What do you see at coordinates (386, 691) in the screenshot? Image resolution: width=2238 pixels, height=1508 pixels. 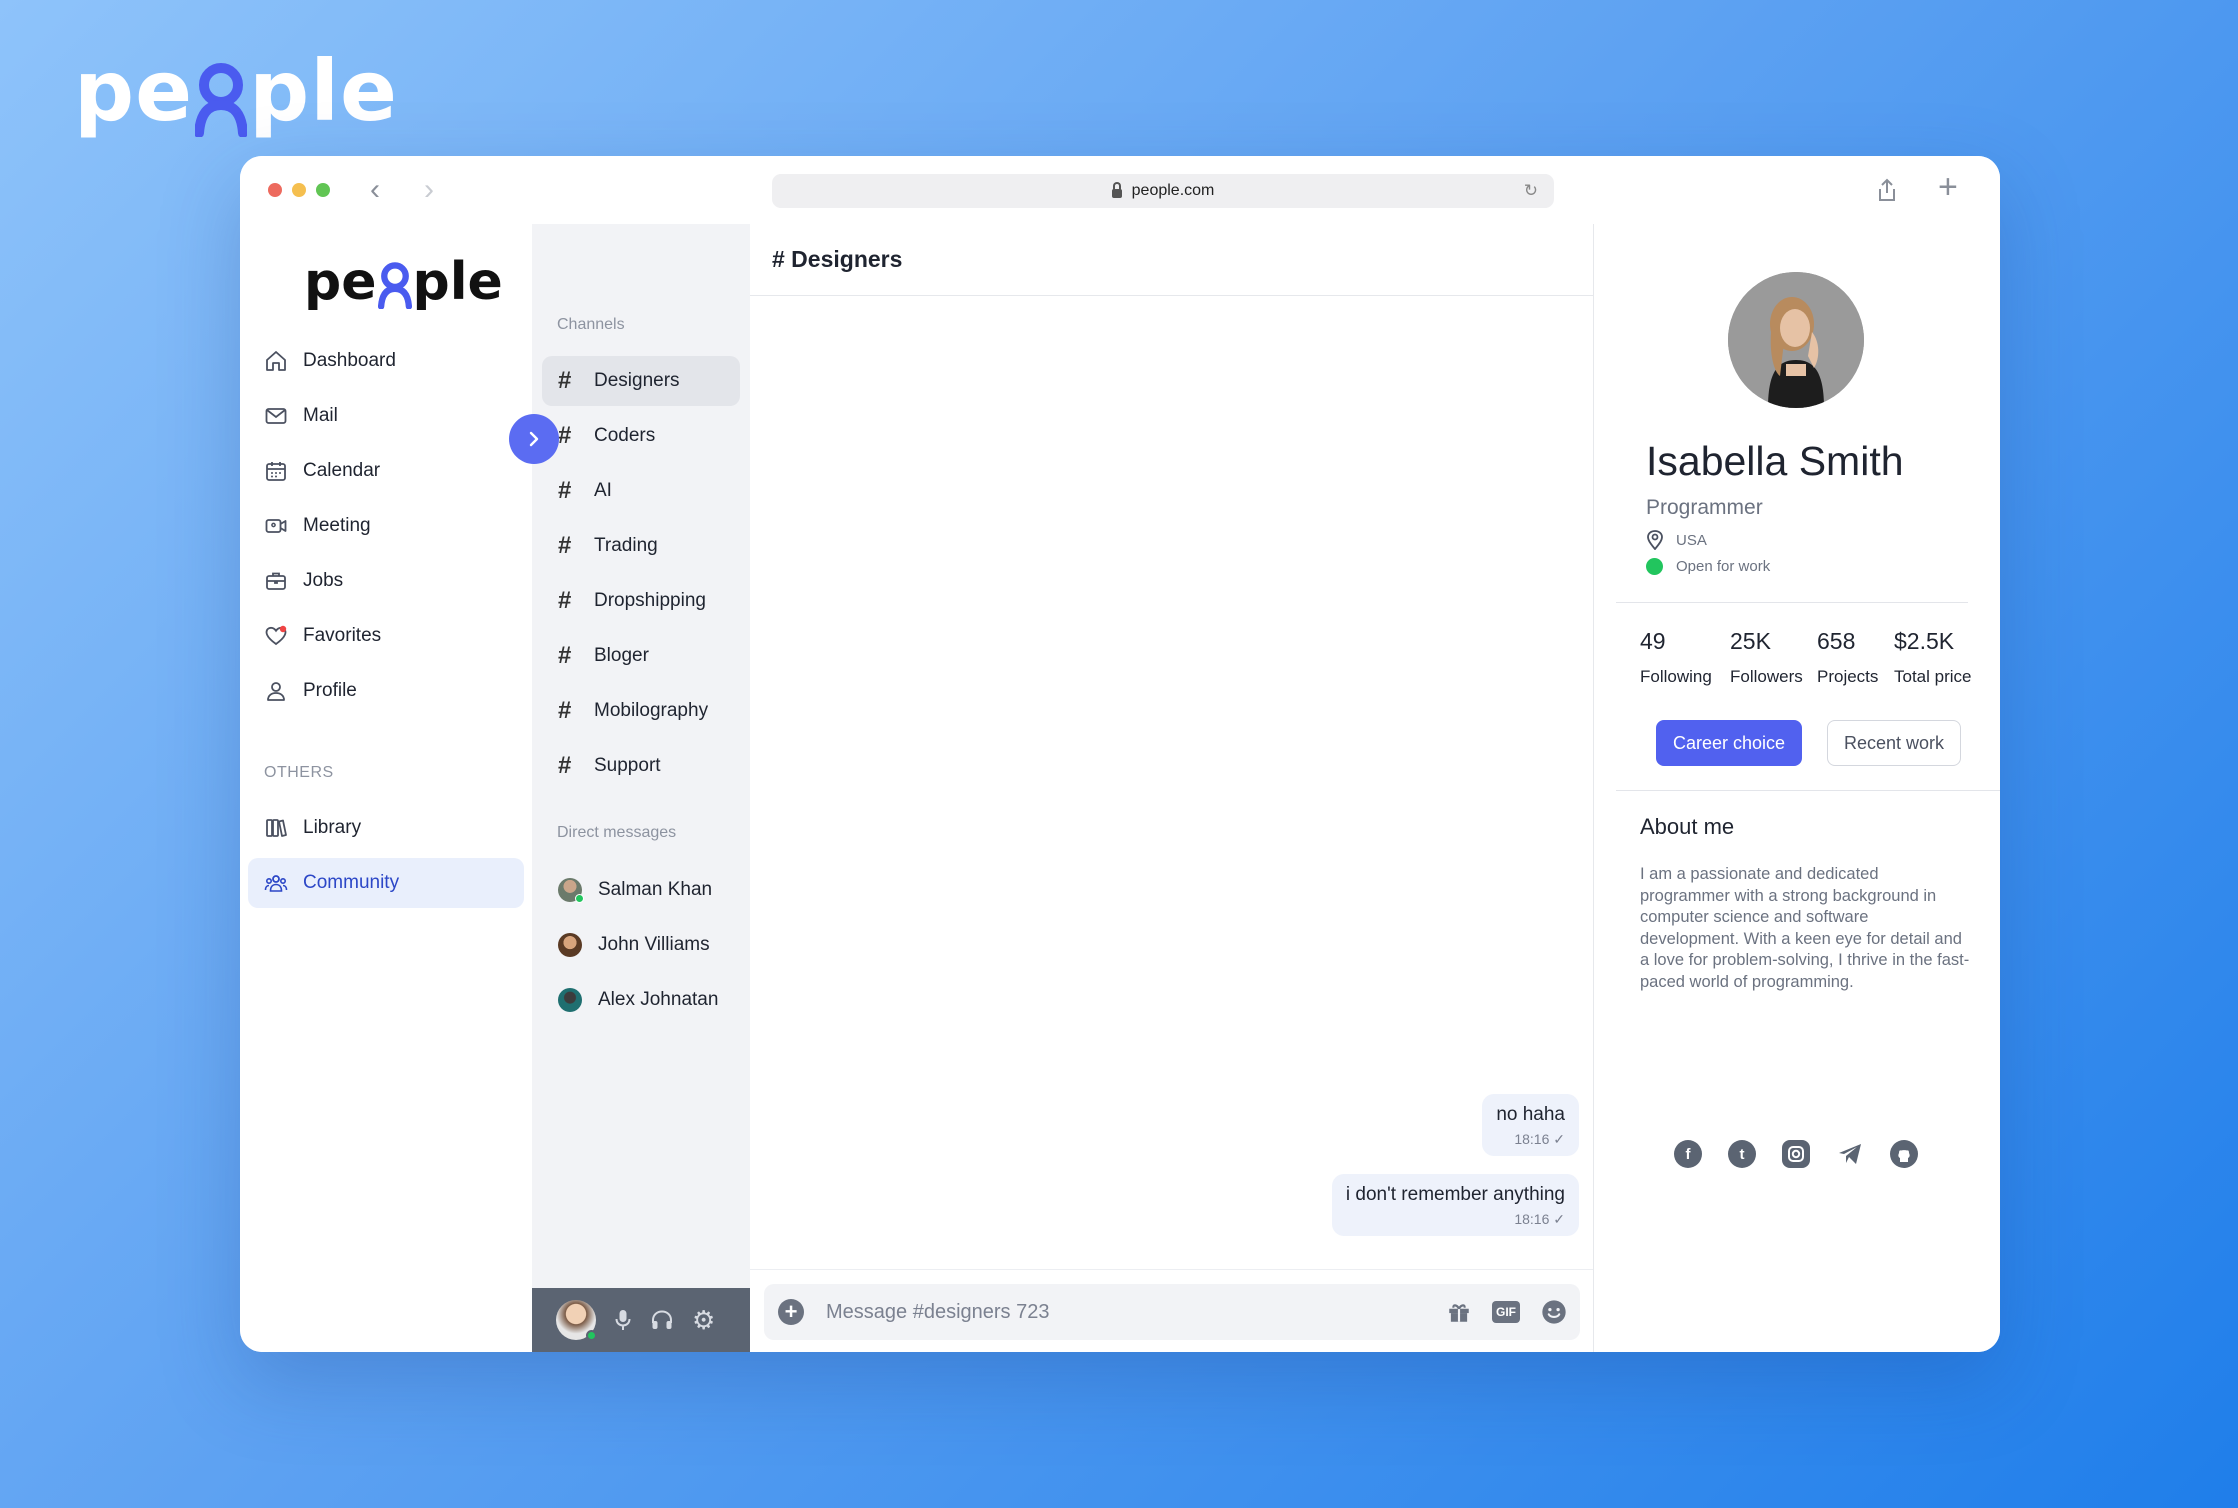 I see `nav-profile: Profile` at bounding box center [386, 691].